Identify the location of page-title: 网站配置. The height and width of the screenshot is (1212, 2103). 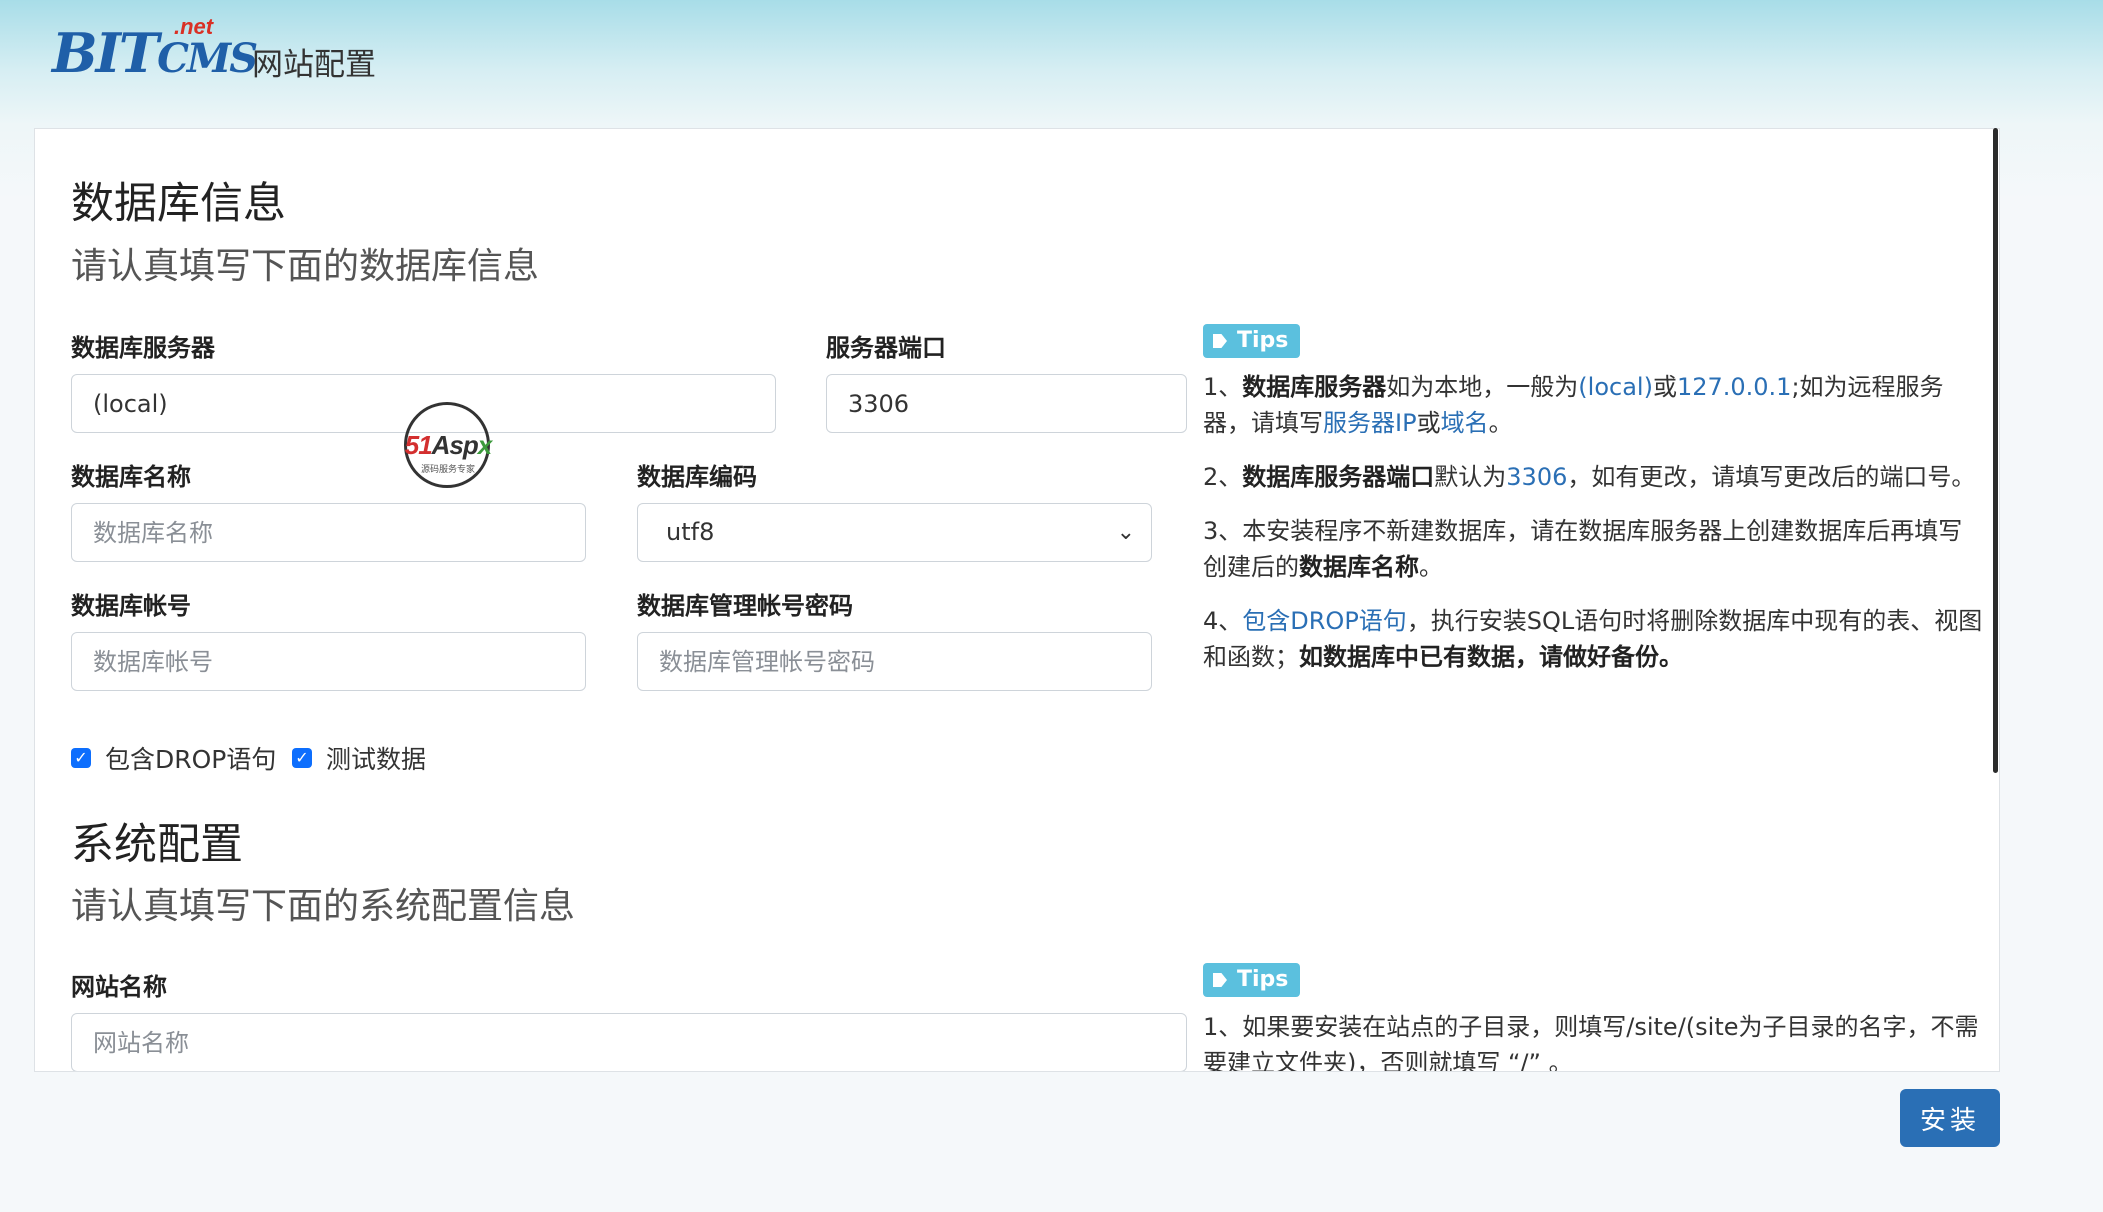
(314, 65).